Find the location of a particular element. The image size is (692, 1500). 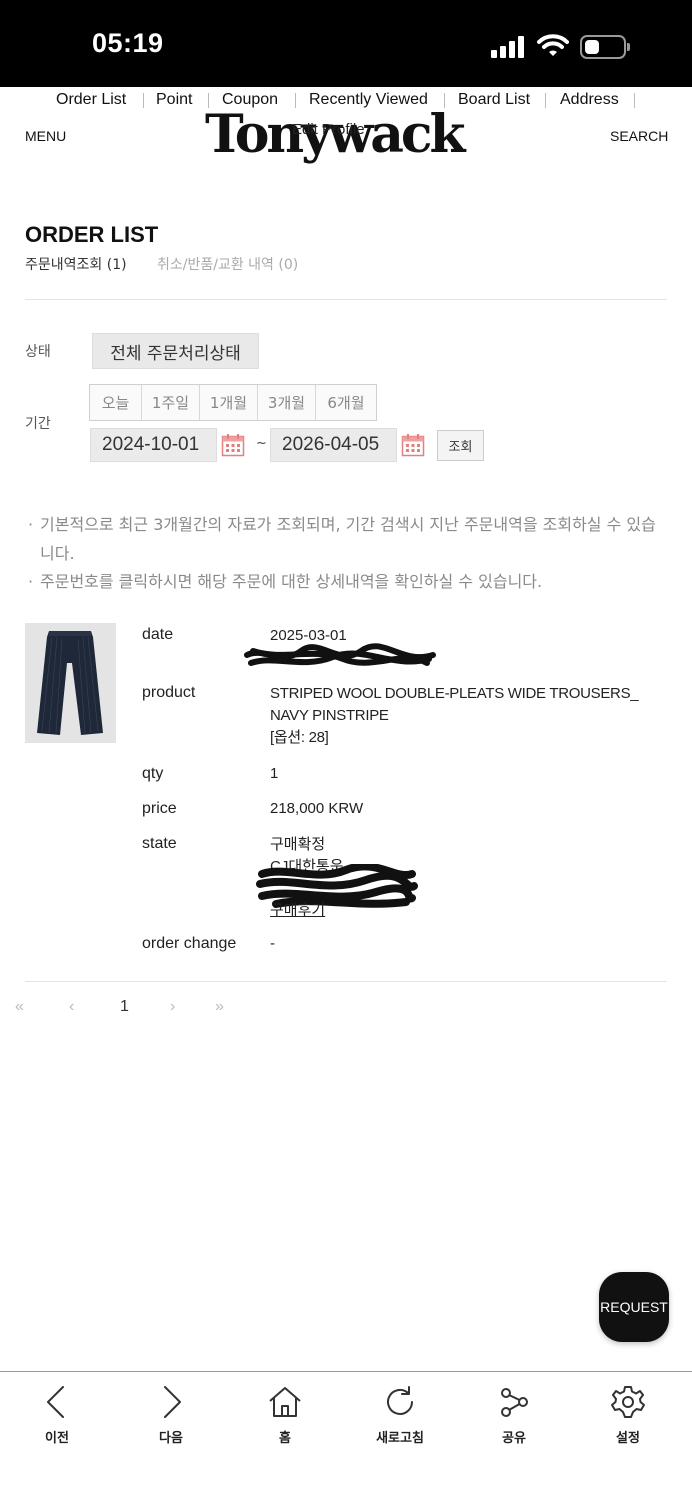

share-button: 공유 is located at coordinates (514, 1415).